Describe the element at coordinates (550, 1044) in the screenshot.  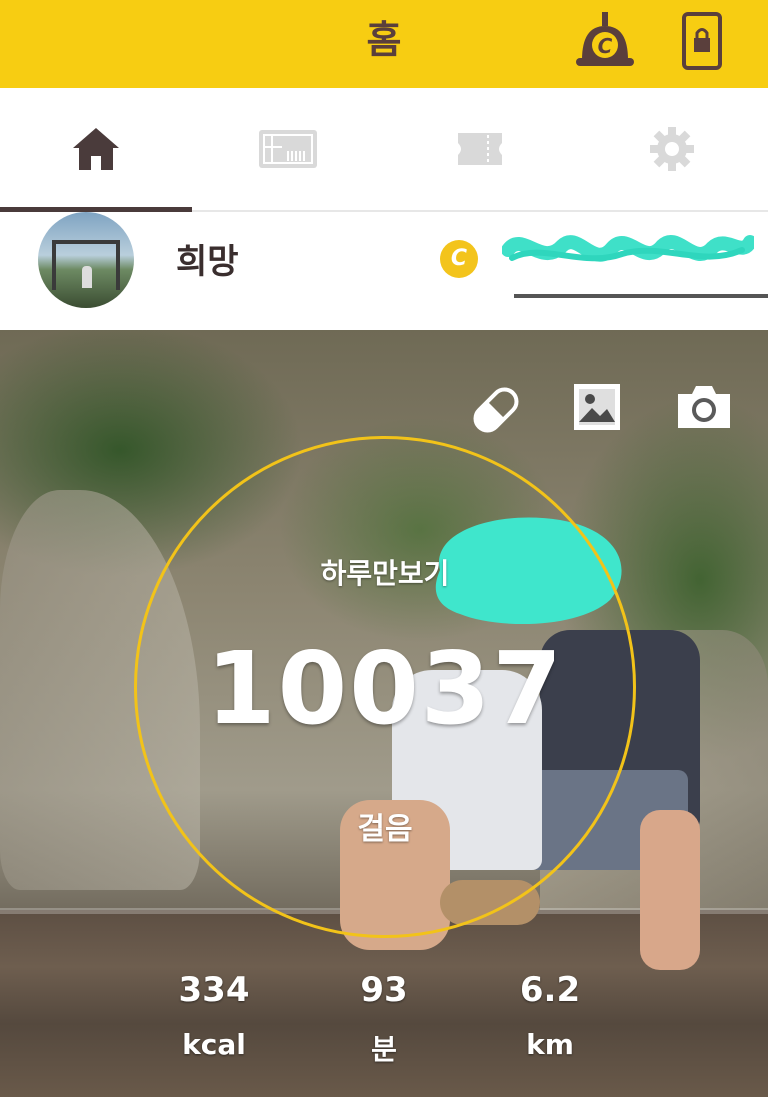
I see `stat-unit: km` at that location.